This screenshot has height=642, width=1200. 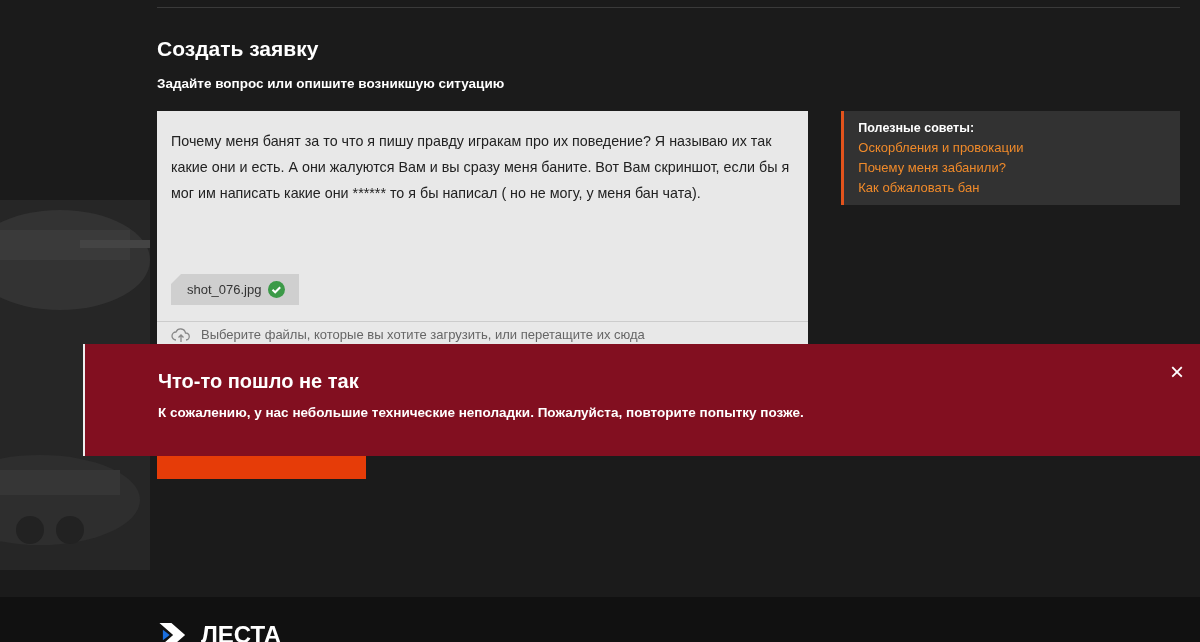 What do you see at coordinates (423, 334) in the screenshot?
I see `upload-hint: Выберите файлы, которые вы хотите загрузить, или перетащите их сюда` at bounding box center [423, 334].